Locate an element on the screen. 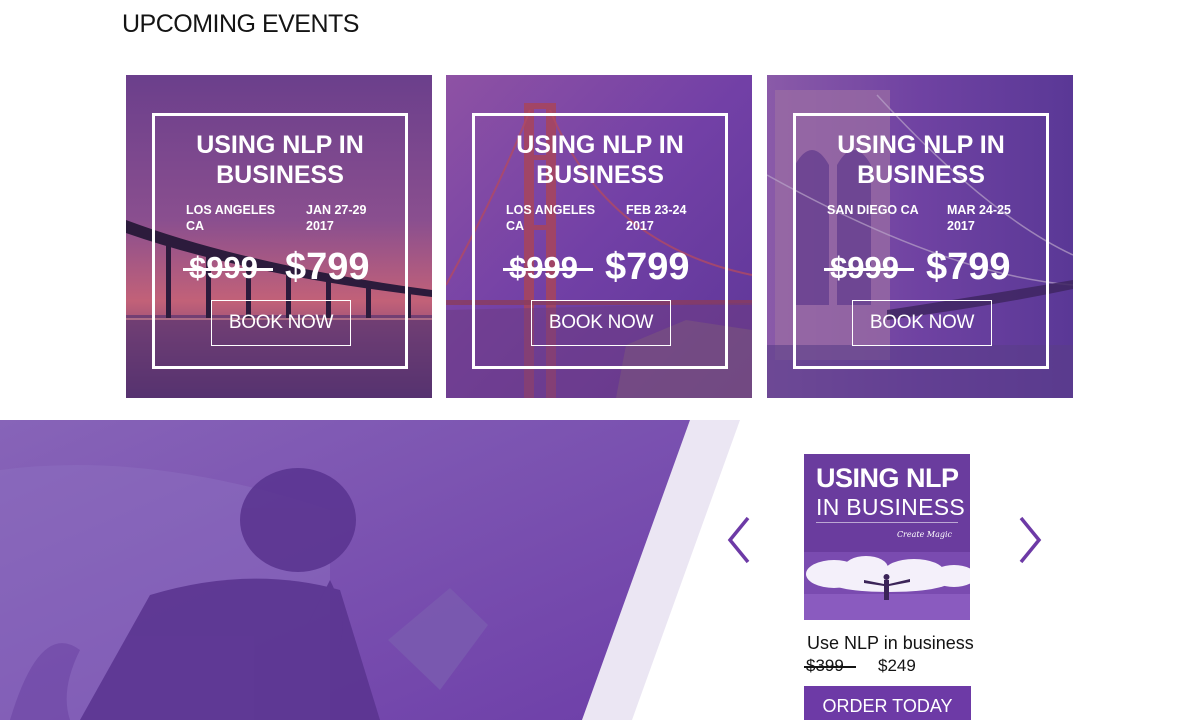  event-date: FEB 23-24 2017 is located at coordinates (656, 218).